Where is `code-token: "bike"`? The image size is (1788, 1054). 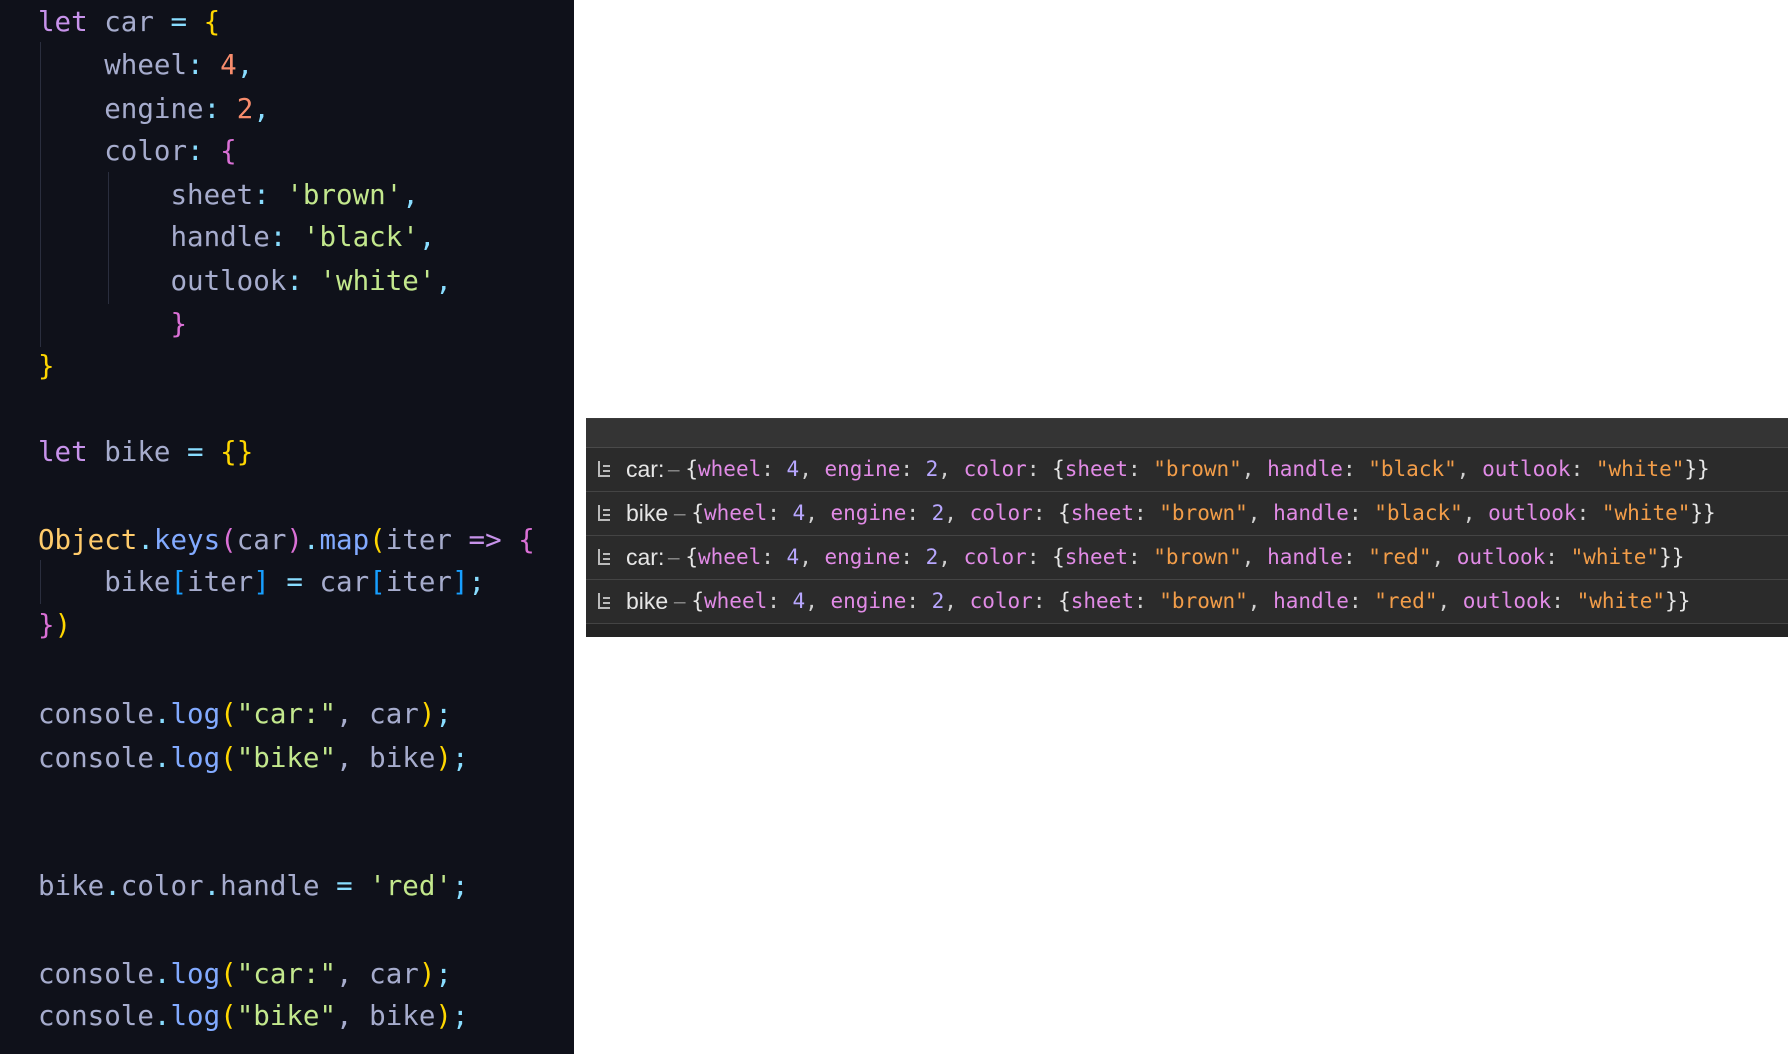 code-token: "bike" is located at coordinates (286, 1016).